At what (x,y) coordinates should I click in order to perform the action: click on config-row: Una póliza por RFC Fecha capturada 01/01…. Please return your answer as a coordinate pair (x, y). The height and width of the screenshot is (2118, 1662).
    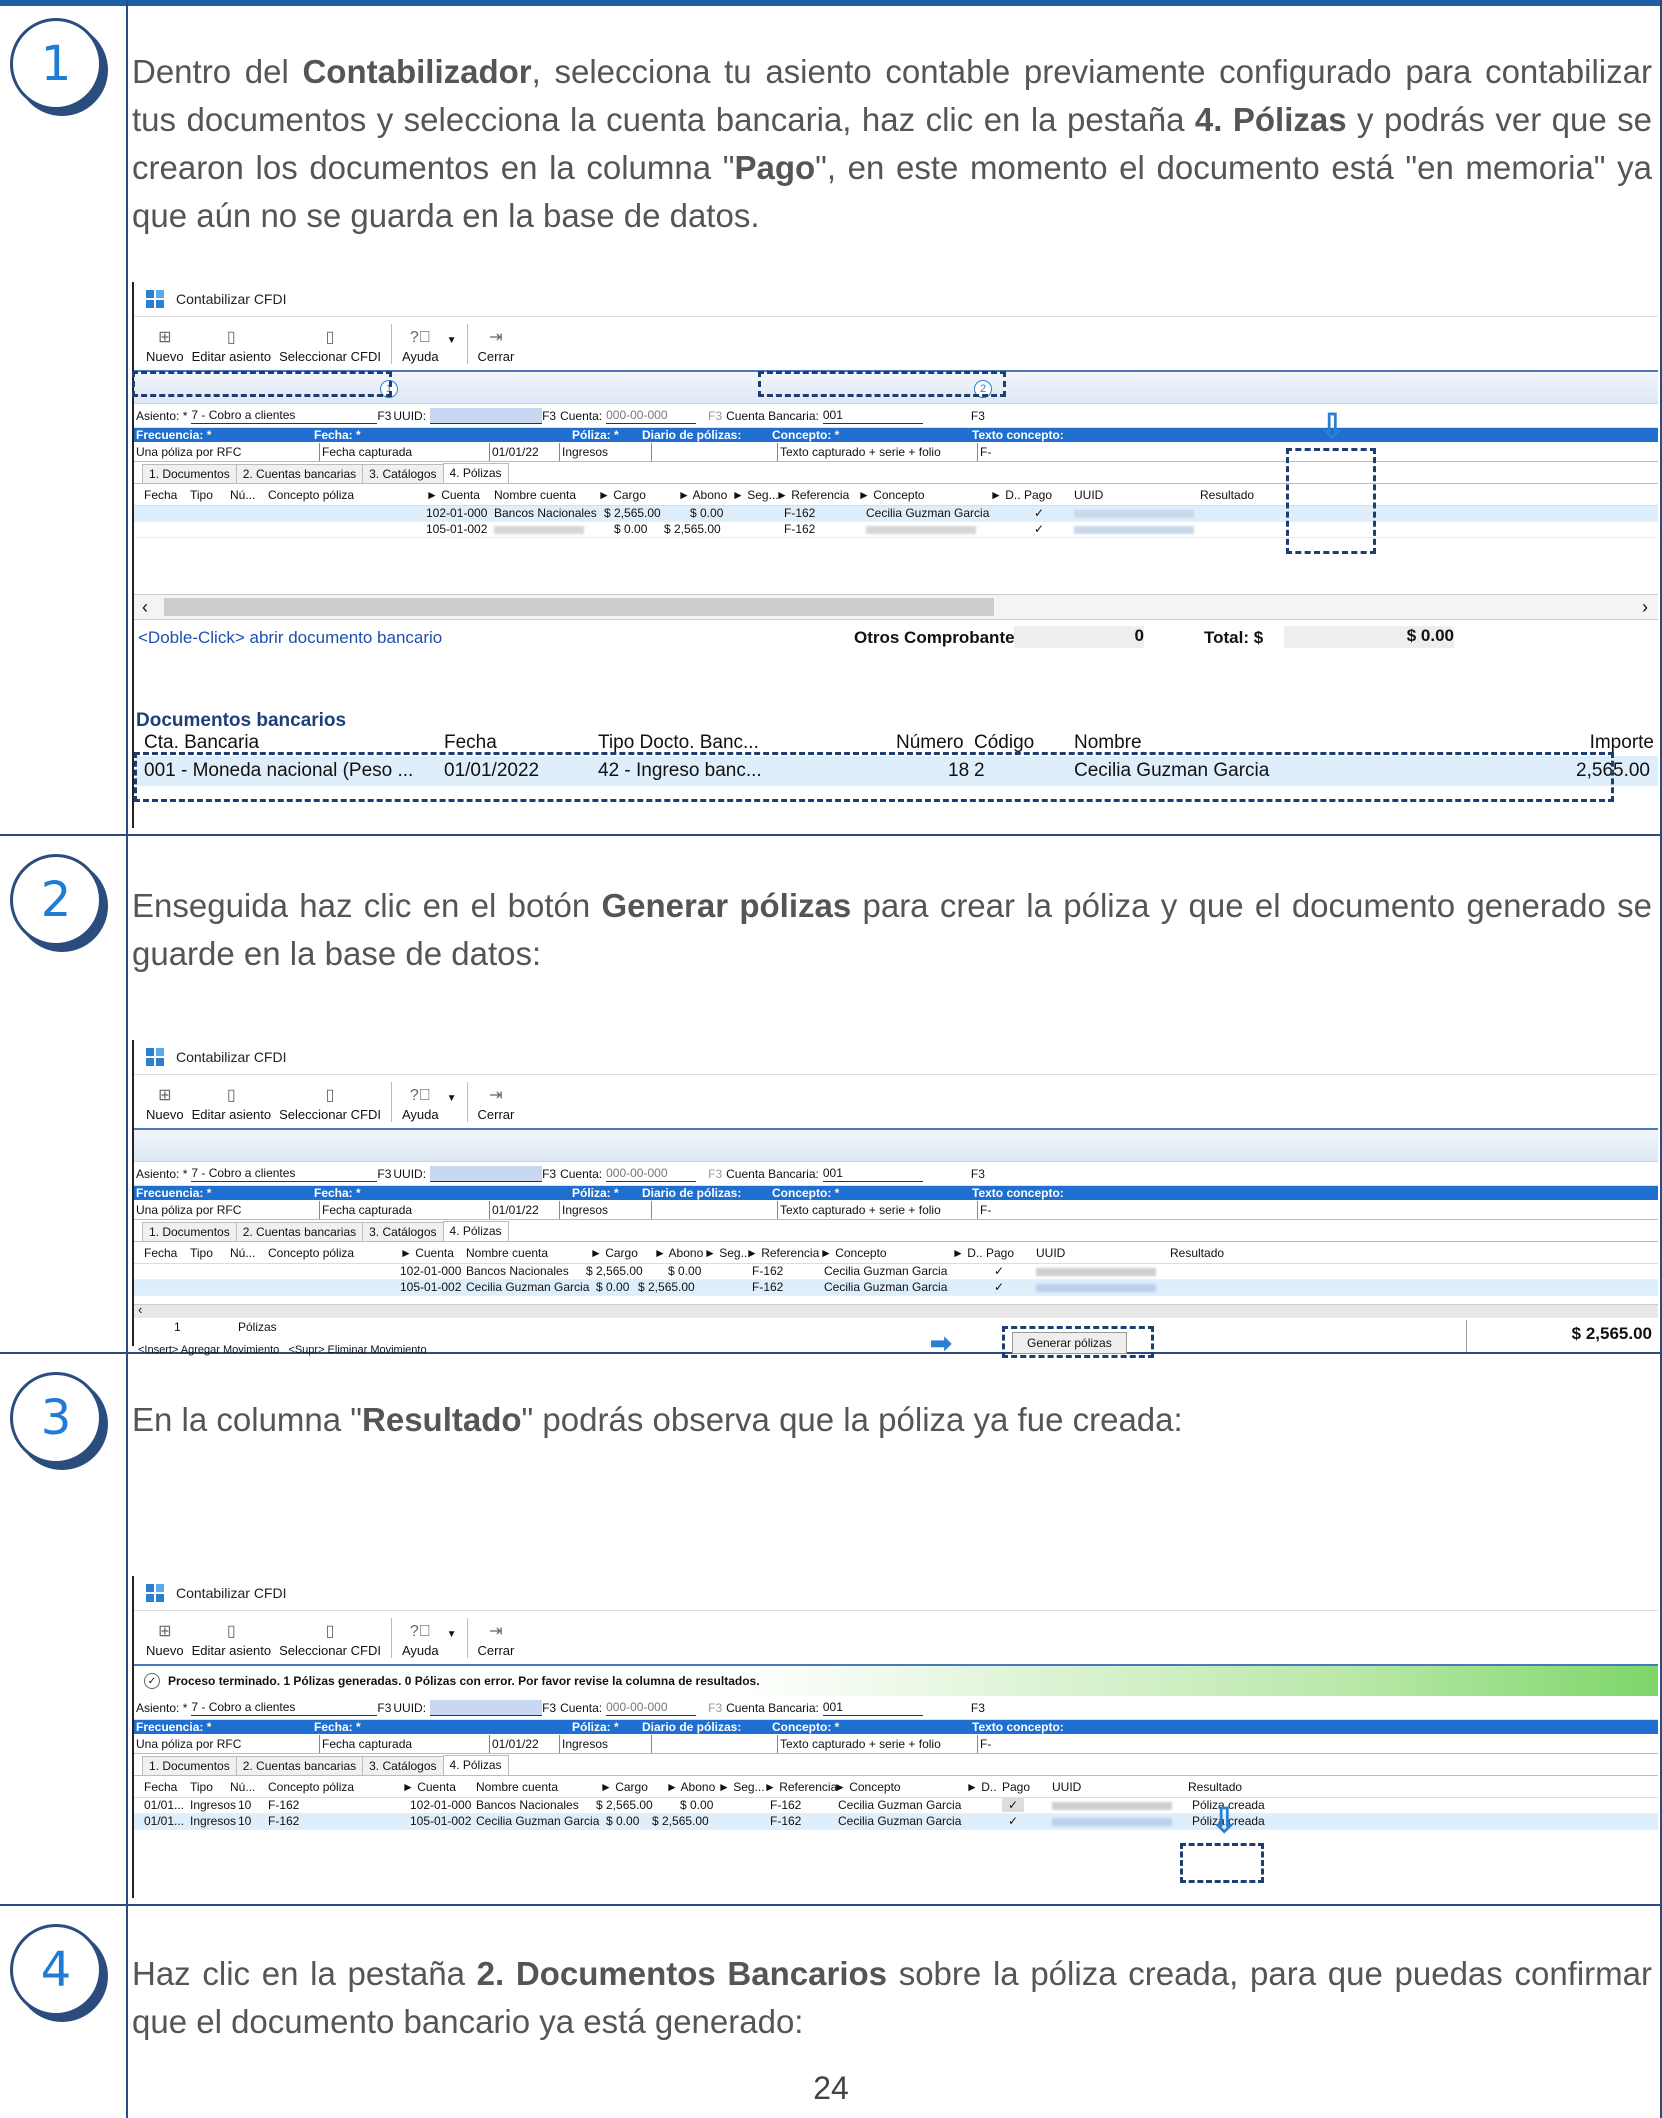
    Looking at the image, I should click on (896, 452).